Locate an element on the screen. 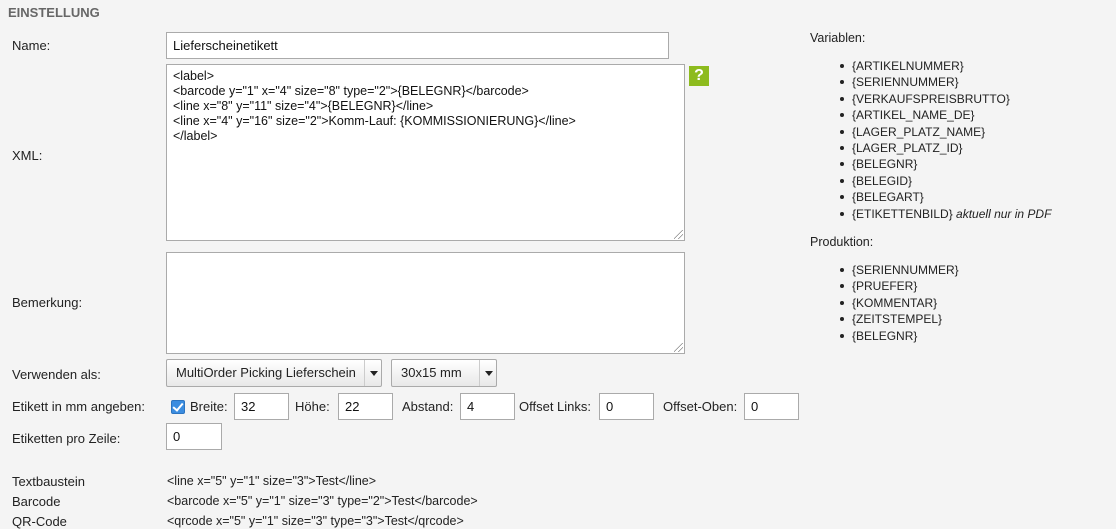 The width and height of the screenshot is (1116, 529). bemerkung-textarea is located at coordinates (425, 303).